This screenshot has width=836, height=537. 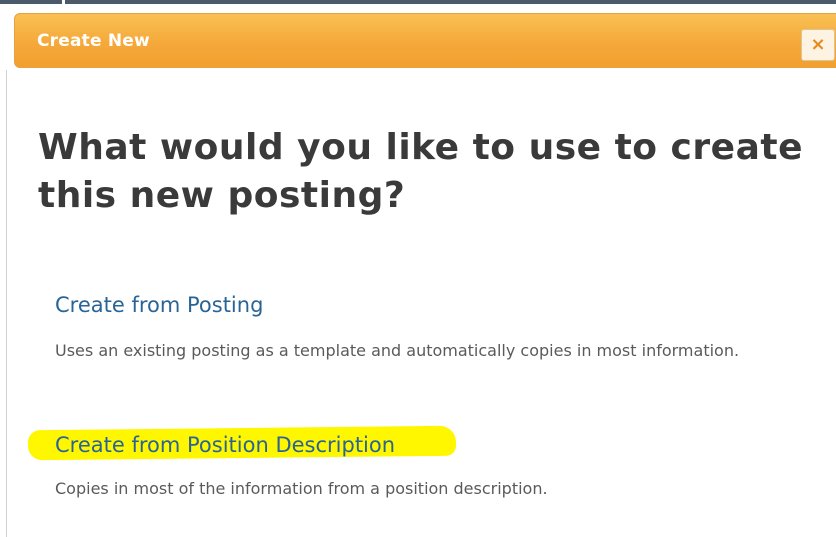 What do you see at coordinates (418, 2) in the screenshot?
I see `window-top-border` at bounding box center [418, 2].